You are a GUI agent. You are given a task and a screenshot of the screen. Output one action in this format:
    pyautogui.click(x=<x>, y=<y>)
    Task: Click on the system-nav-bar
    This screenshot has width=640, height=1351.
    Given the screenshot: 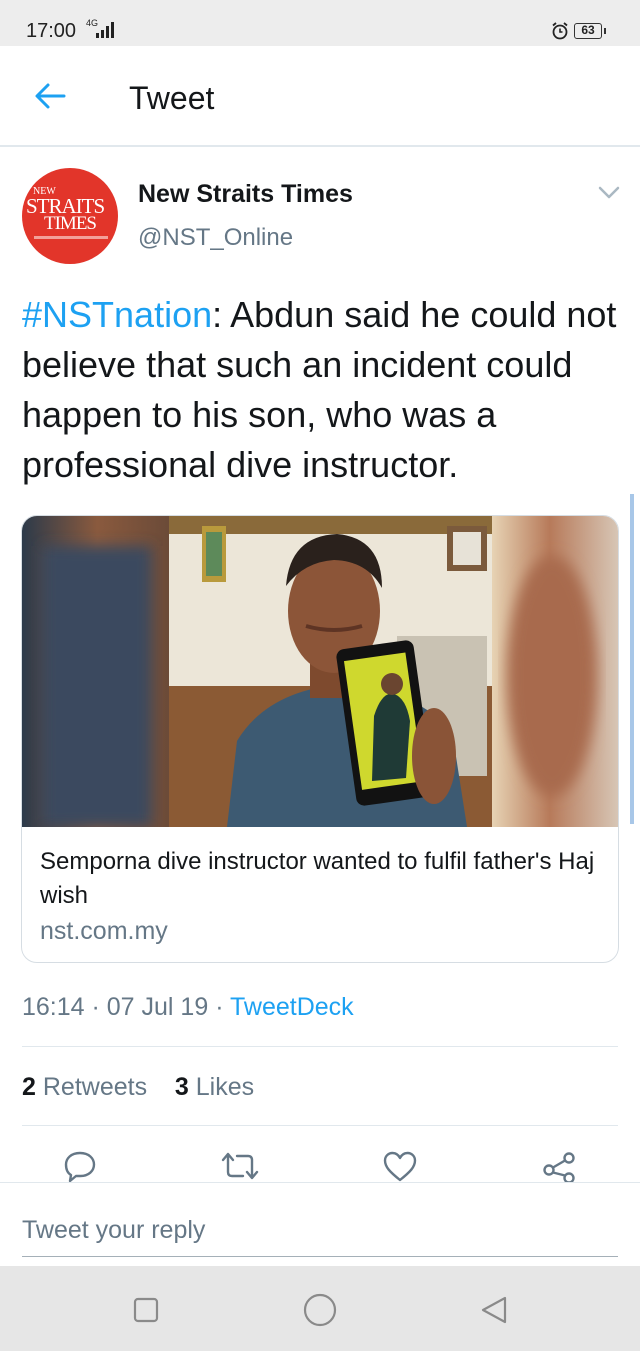 What is the action you would take?
    pyautogui.click(x=320, y=1308)
    